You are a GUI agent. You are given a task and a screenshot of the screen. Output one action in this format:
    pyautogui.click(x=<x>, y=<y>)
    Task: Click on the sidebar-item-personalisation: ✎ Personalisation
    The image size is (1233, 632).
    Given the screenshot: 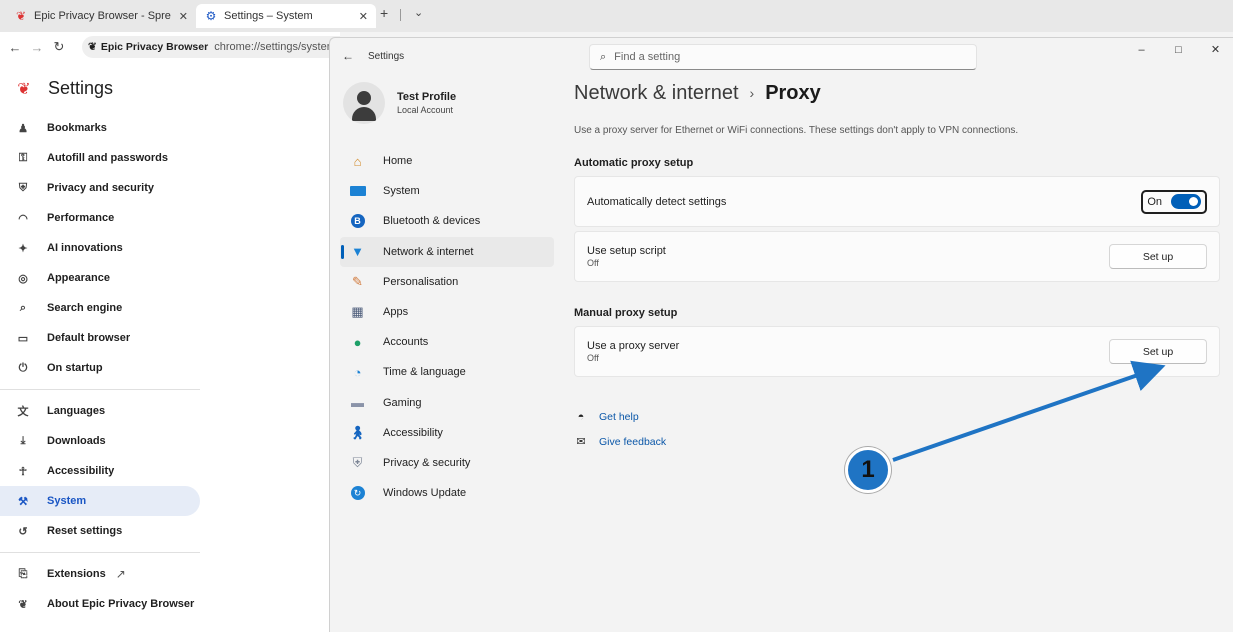 What is the action you would take?
    pyautogui.click(x=447, y=282)
    